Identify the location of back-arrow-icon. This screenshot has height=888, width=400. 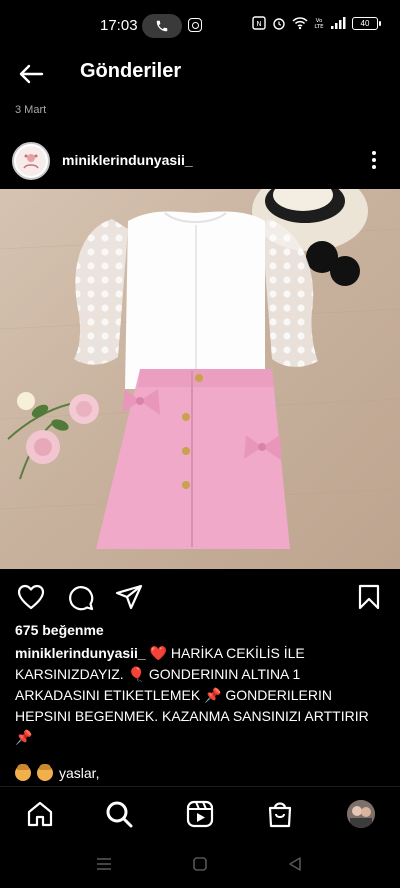
(31, 74).